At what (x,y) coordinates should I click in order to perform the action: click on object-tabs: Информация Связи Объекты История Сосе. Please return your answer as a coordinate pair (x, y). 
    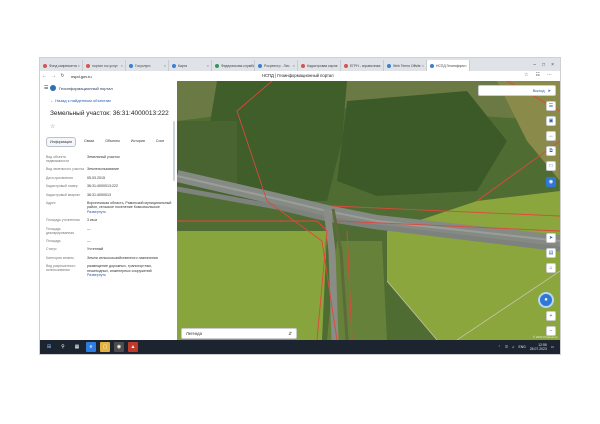
    Looking at the image, I should click on (111, 142).